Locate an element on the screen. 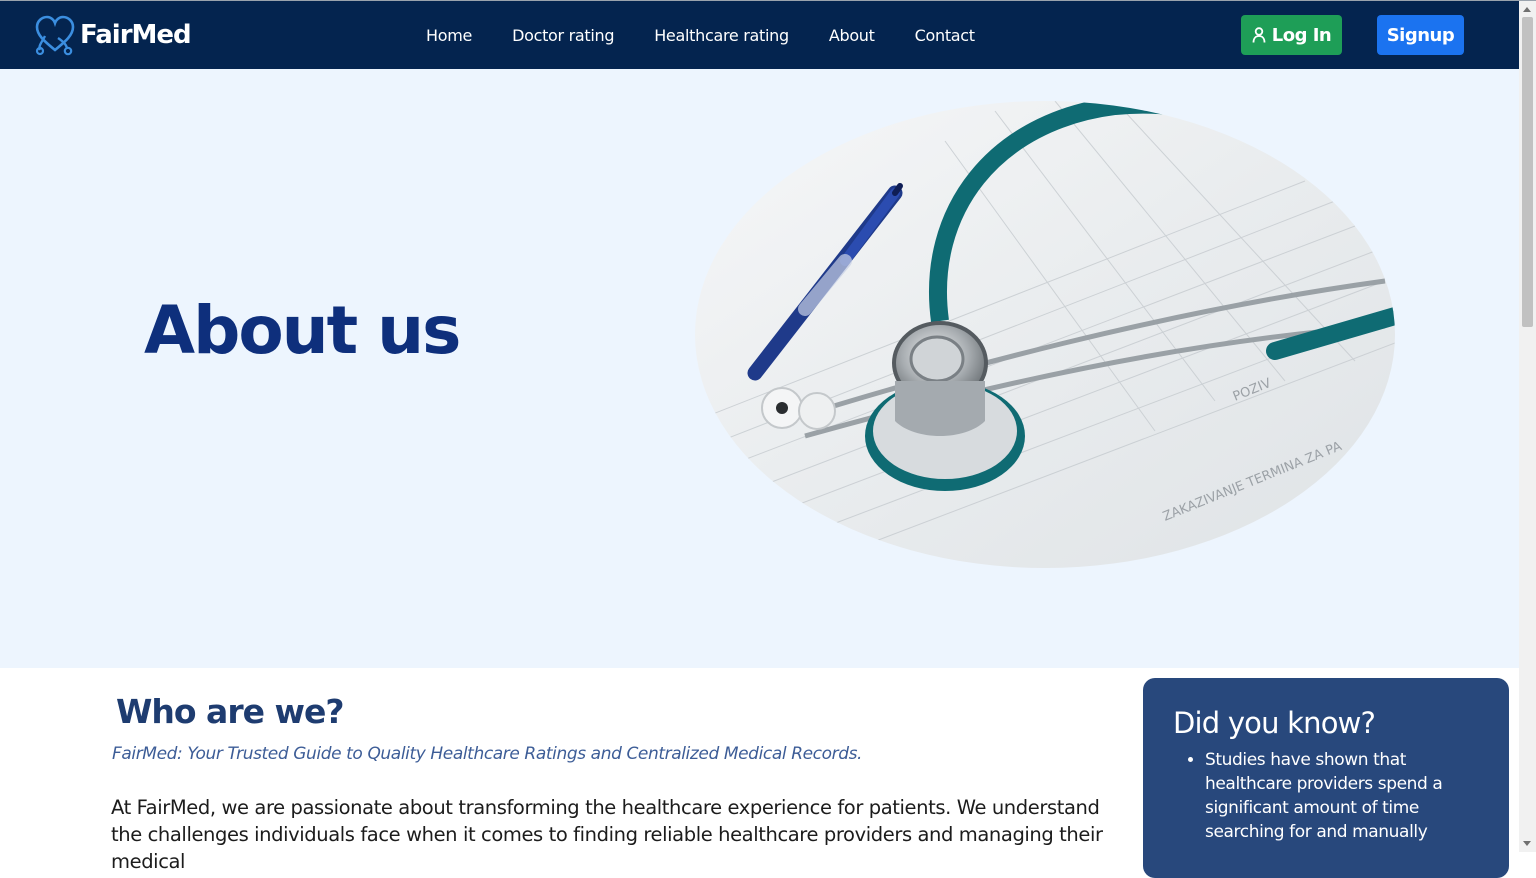  nav-home: Home is located at coordinates (449, 35).